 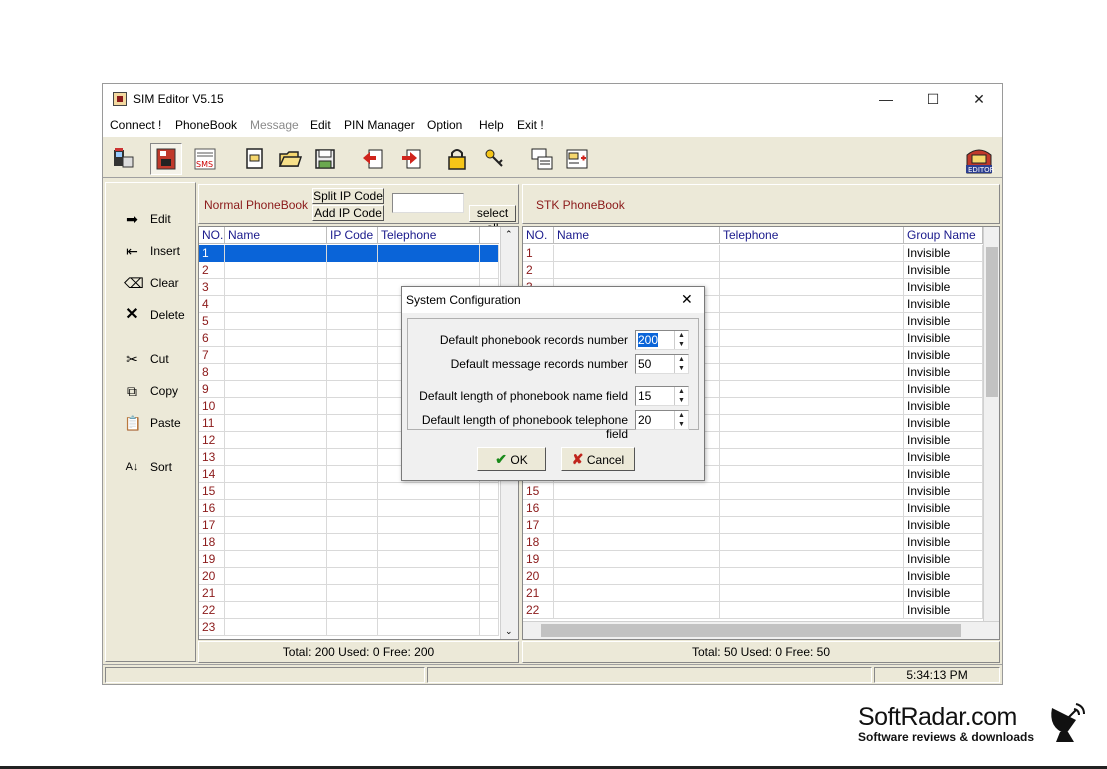 I want to click on table-row: 22, so click(x=349, y=610).